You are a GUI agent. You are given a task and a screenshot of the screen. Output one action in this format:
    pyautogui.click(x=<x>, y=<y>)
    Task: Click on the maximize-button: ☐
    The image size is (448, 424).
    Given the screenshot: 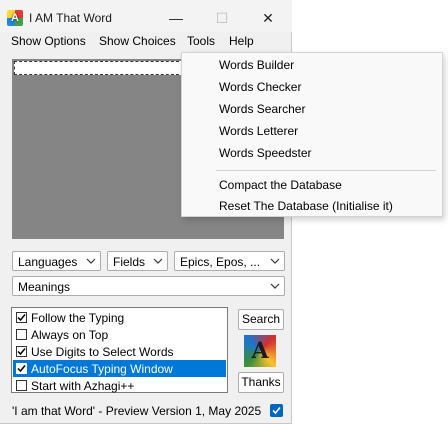 What is the action you would take?
    pyautogui.click(x=222, y=18)
    